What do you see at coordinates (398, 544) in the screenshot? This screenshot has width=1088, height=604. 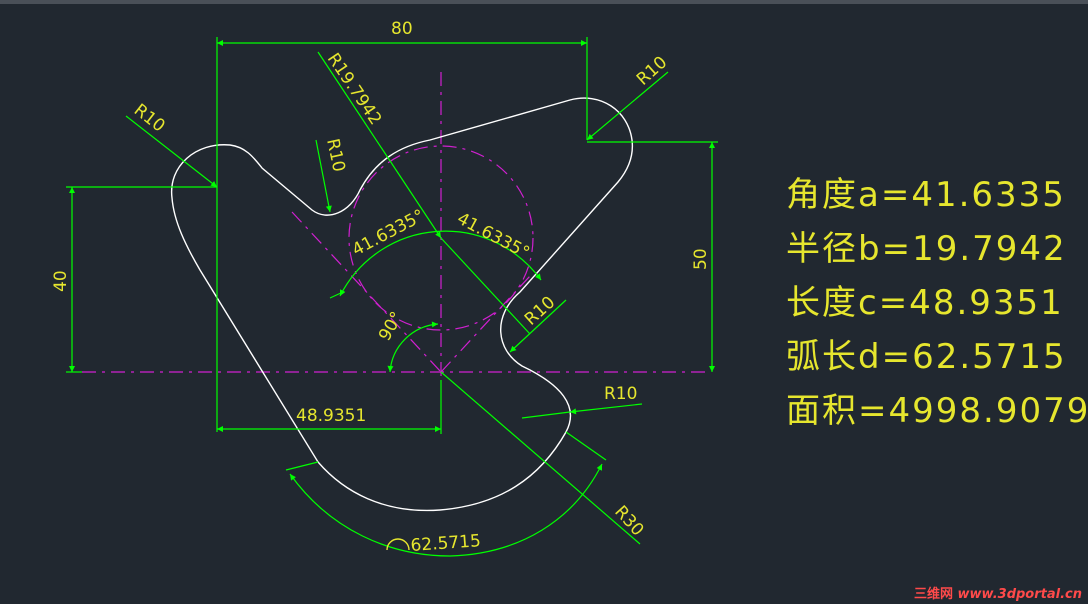 I see `arc-symbol` at bounding box center [398, 544].